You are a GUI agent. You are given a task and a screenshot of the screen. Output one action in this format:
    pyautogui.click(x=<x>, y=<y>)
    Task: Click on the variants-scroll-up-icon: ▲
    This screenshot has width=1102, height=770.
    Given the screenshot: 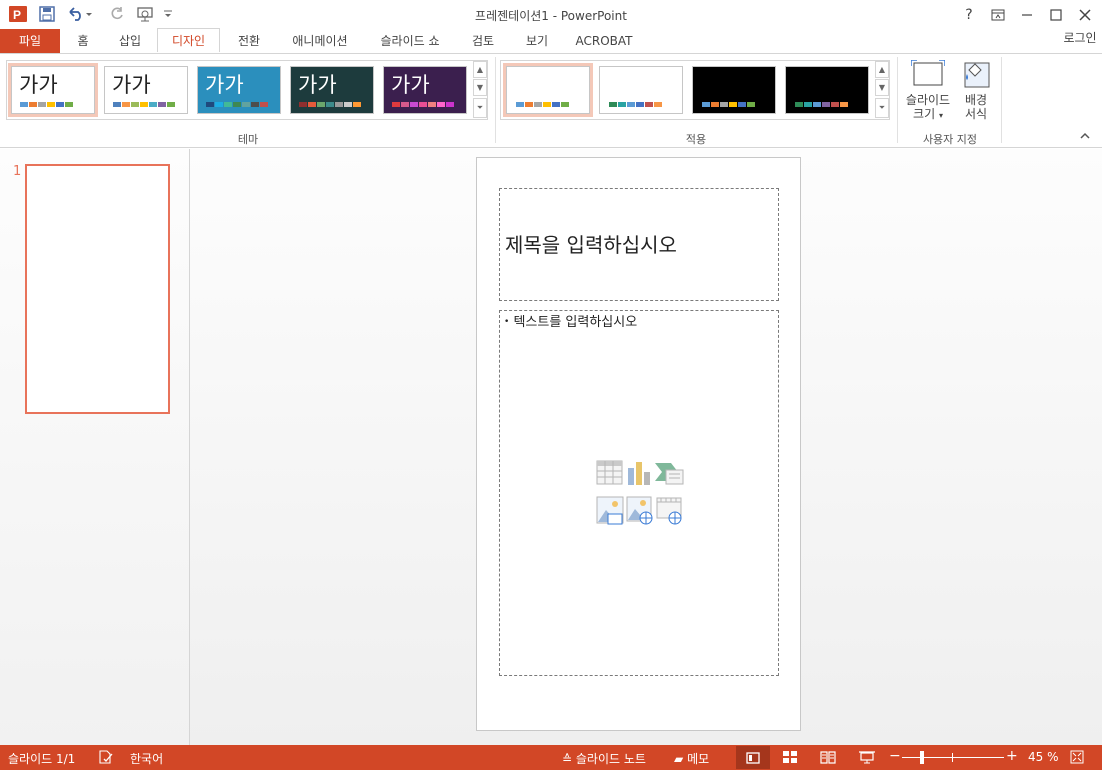 What is the action you would take?
    pyautogui.click(x=882, y=69)
    